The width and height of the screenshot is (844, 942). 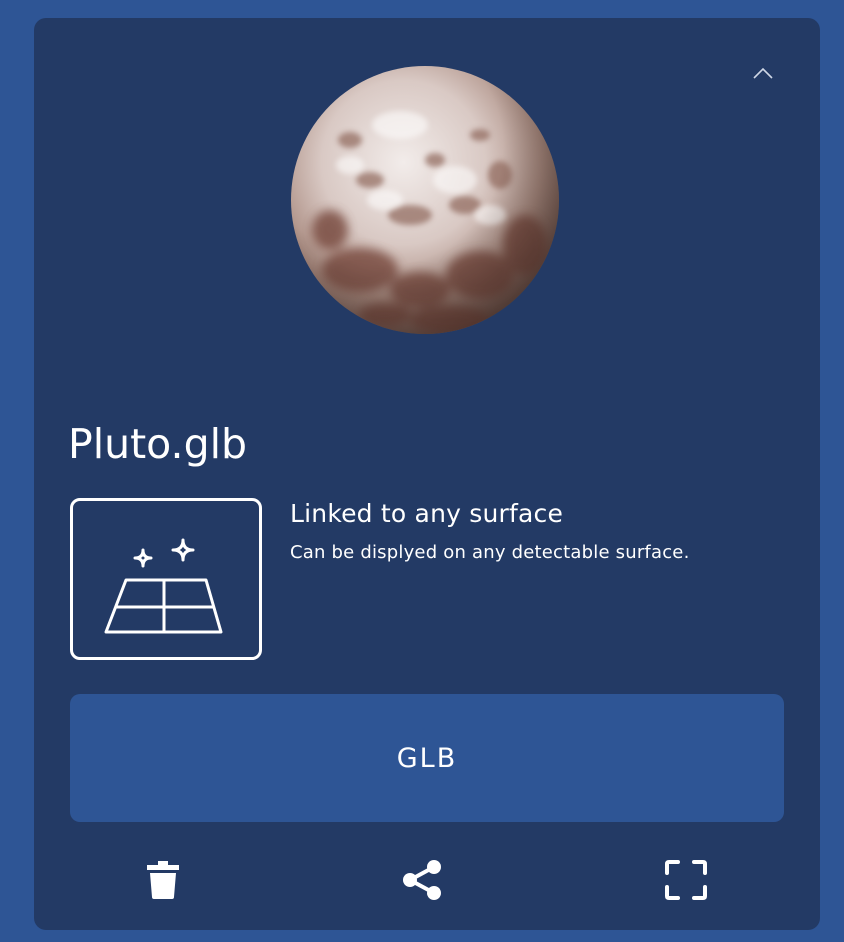 I want to click on collapse-button, so click(x=763, y=73).